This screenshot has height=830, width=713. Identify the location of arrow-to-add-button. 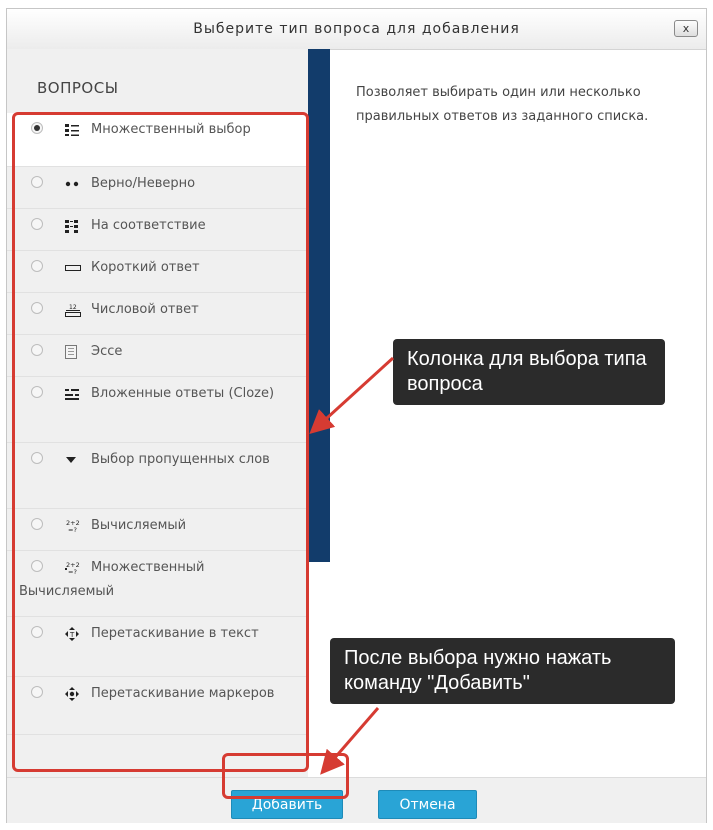
(350, 741).